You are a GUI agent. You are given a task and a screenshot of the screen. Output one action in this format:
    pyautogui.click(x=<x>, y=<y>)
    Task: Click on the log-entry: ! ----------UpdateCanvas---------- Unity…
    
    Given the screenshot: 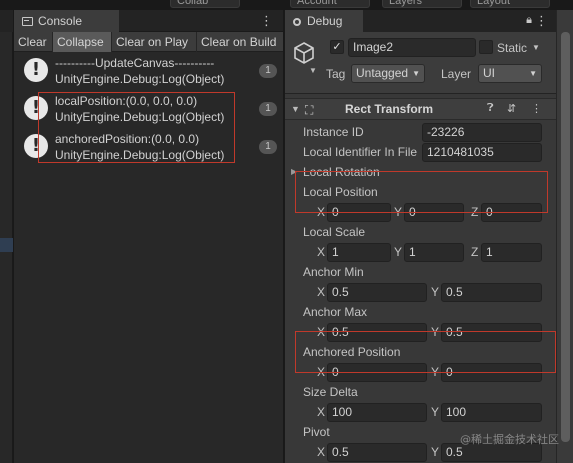 What is the action you would take?
    pyautogui.click(x=148, y=71)
    